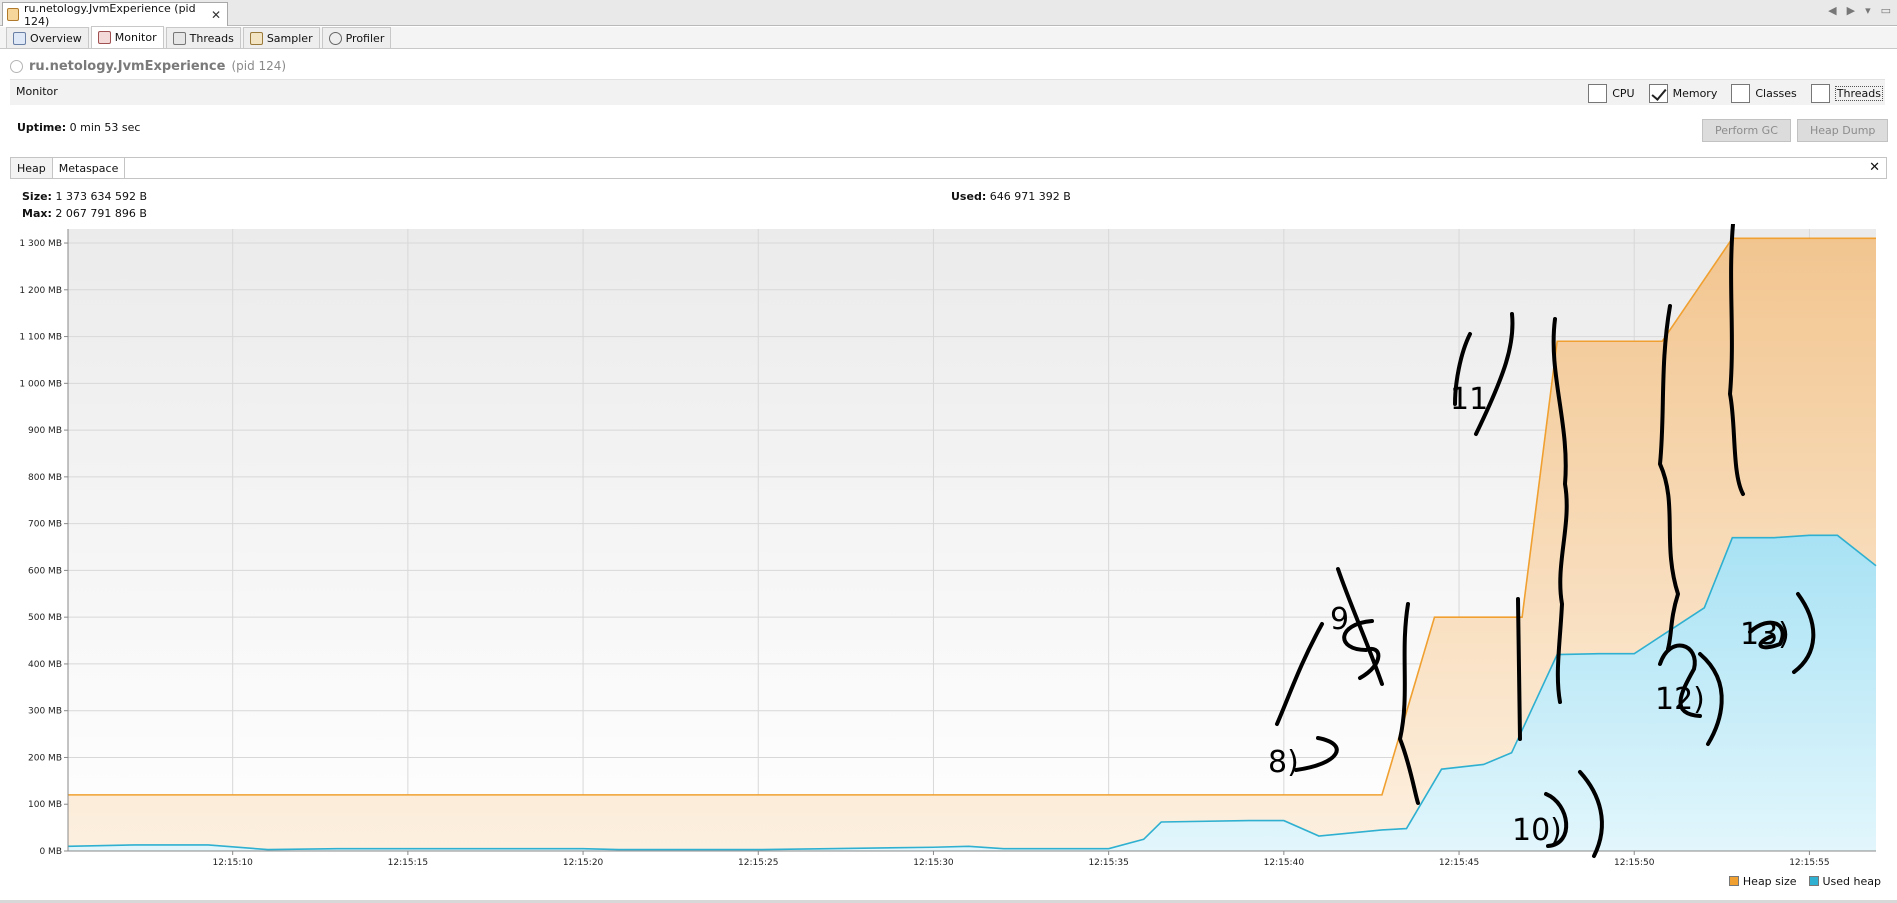  What do you see at coordinates (948, 168) in the screenshot?
I see `heap-tabs: Heap Metaspace ✕` at bounding box center [948, 168].